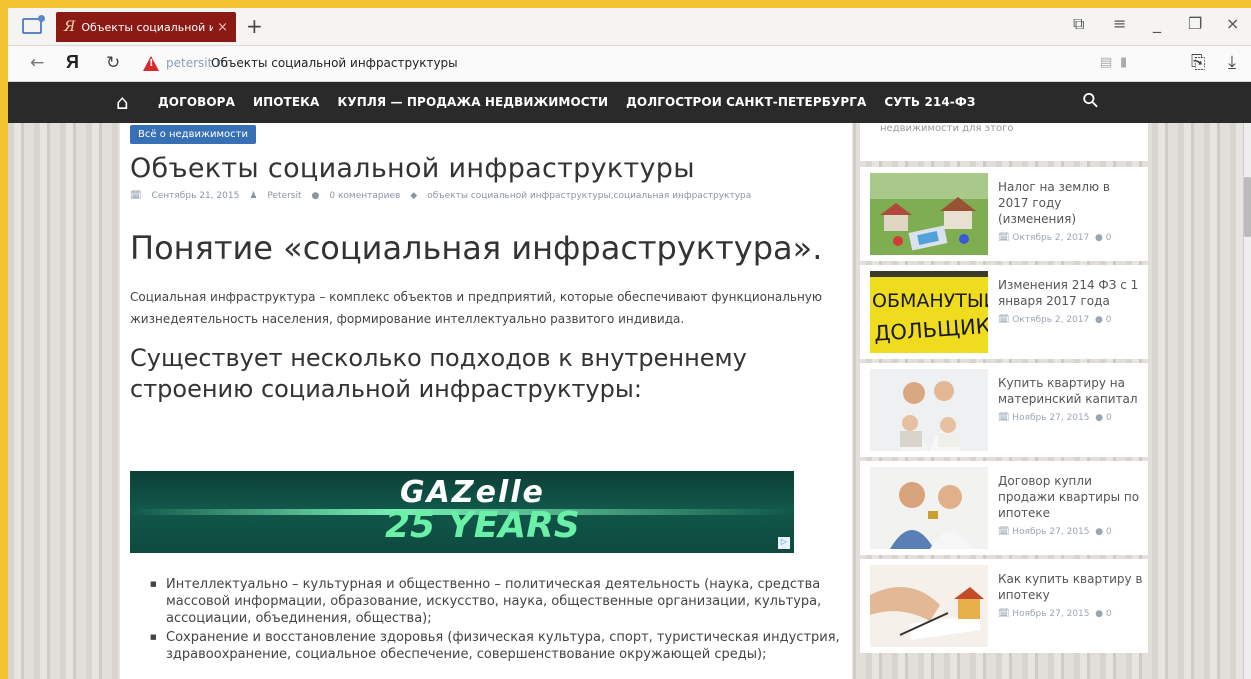 The image size is (1251, 679). Describe the element at coordinates (222, 27) in the screenshot. I see `tab-close-icon: ×` at that location.